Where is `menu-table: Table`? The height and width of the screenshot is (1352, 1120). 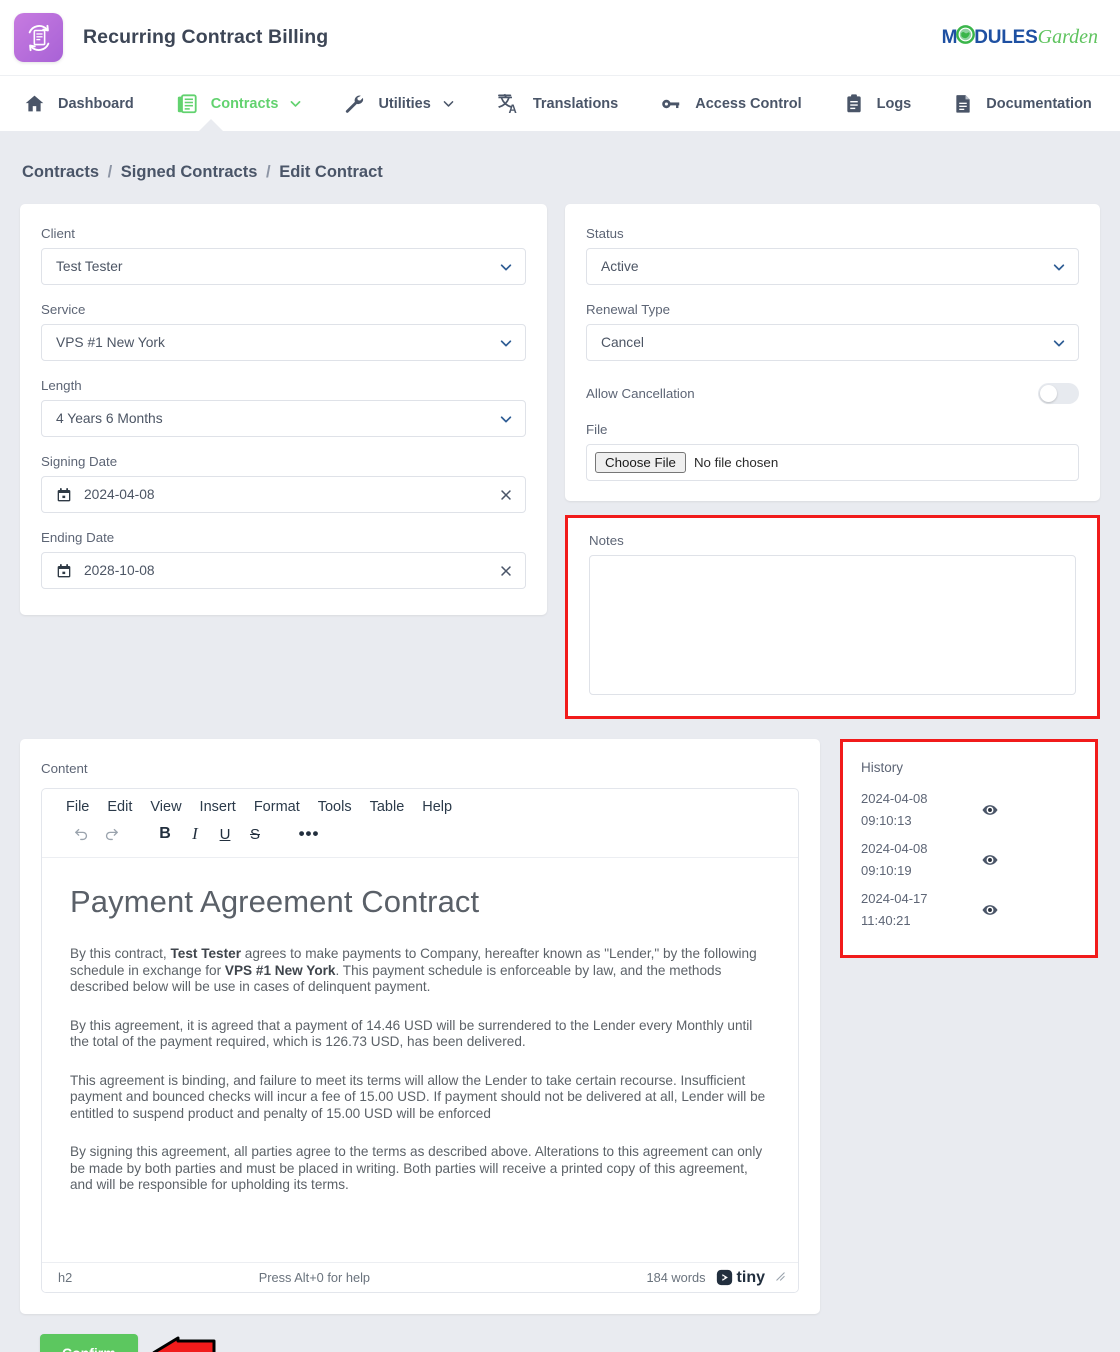
menu-table: Table is located at coordinates (387, 807).